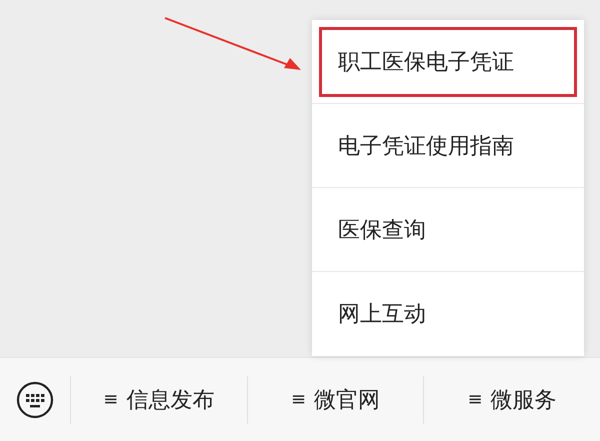 The image size is (600, 441). Describe the element at coordinates (336, 400) in the screenshot. I see `menu-tab: ≡ 微官网` at that location.